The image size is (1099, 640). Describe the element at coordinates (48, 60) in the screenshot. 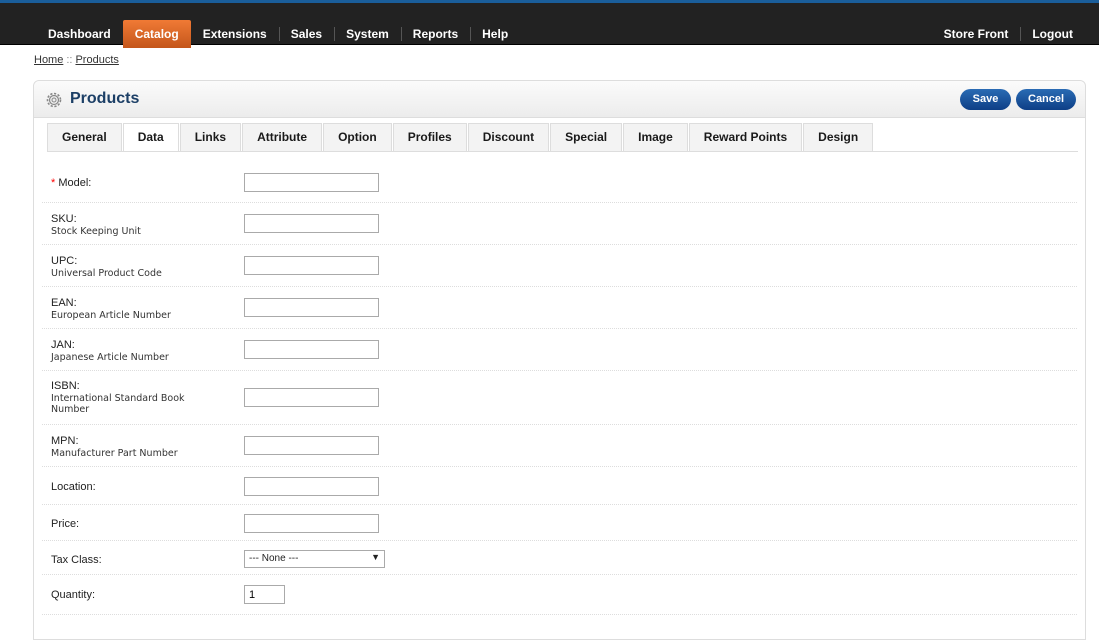

I see `breadcrumb-home-link: Home` at that location.